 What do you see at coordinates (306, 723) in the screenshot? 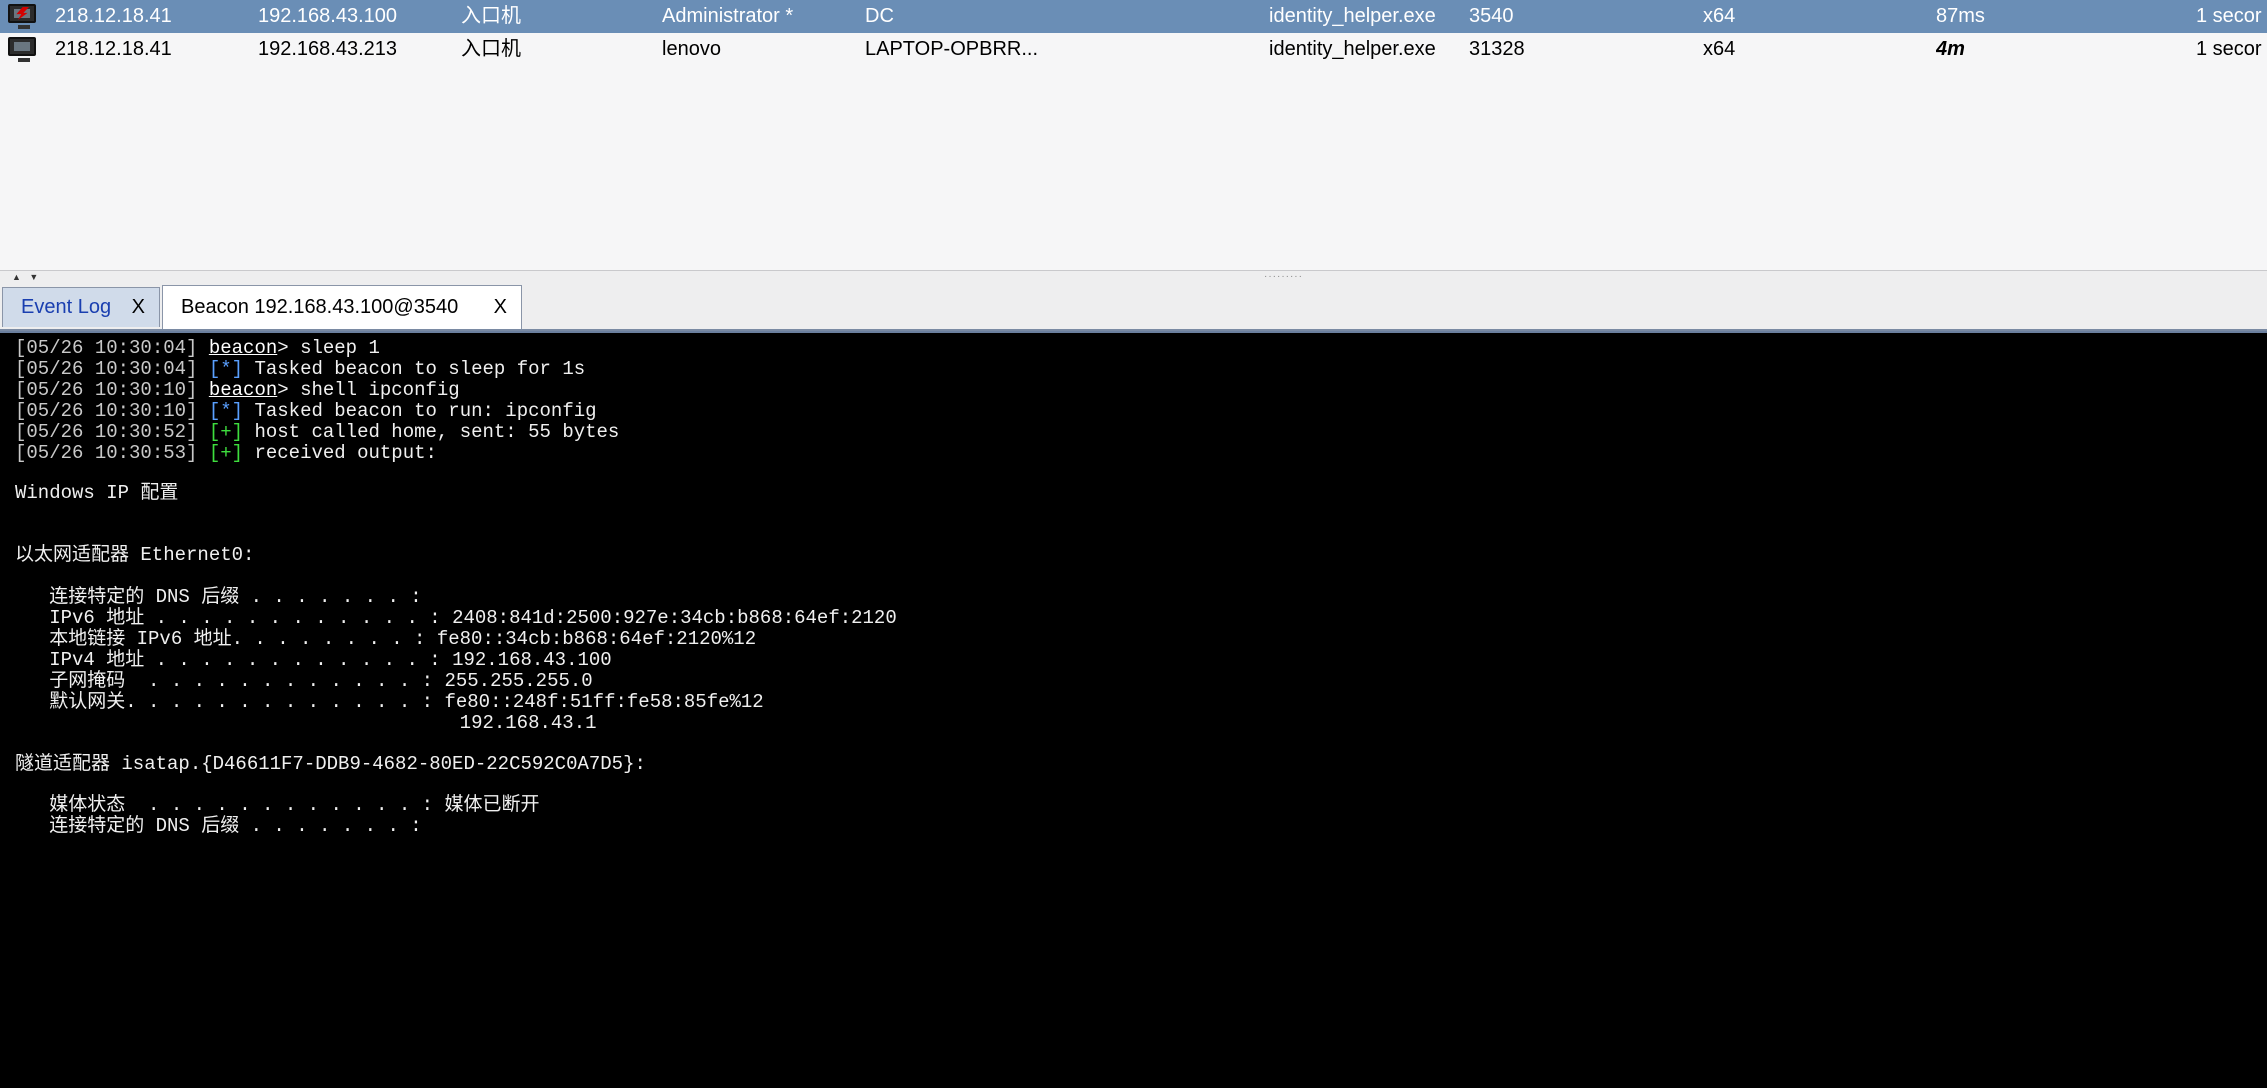
I see `output-line: 192.168.43.1` at bounding box center [306, 723].